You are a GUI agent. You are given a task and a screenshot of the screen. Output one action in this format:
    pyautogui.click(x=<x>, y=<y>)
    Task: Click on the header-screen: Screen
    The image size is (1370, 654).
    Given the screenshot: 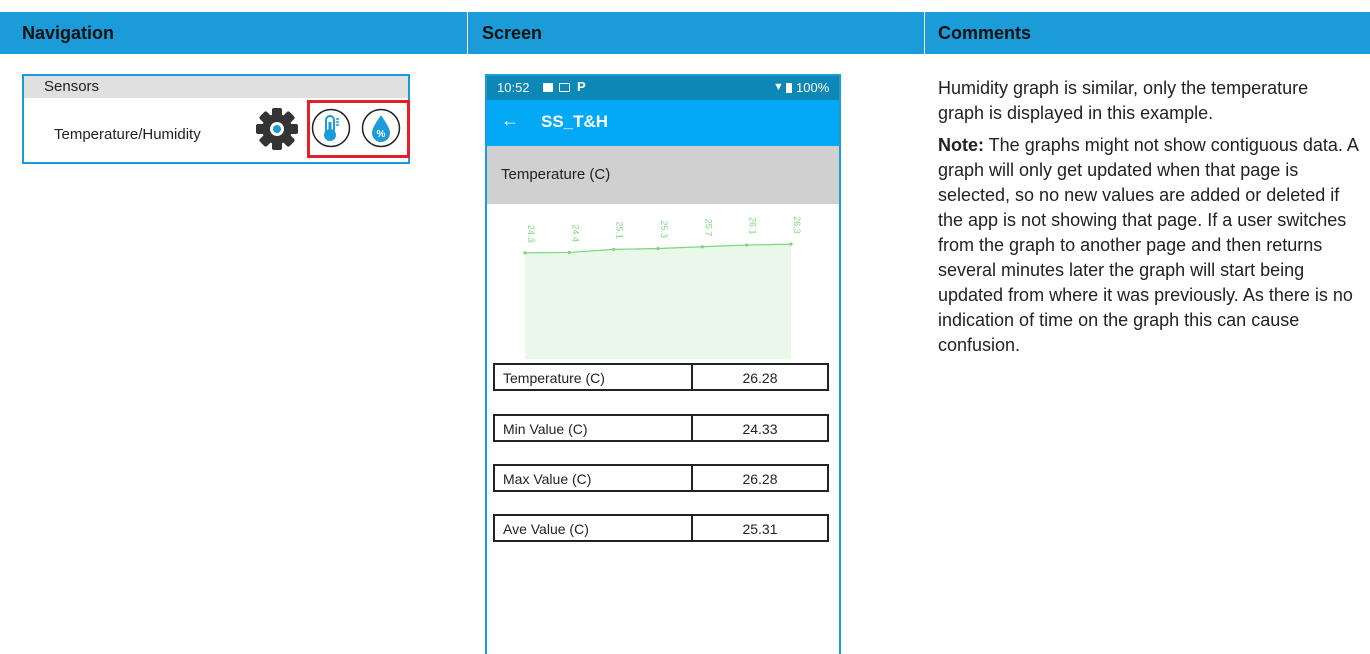 What is the action you would take?
    pyautogui.click(x=512, y=33)
    